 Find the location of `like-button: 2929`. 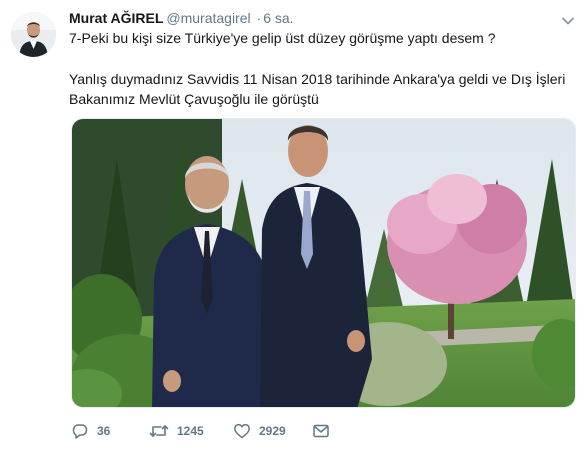

like-button: 2929 is located at coordinates (259, 431).